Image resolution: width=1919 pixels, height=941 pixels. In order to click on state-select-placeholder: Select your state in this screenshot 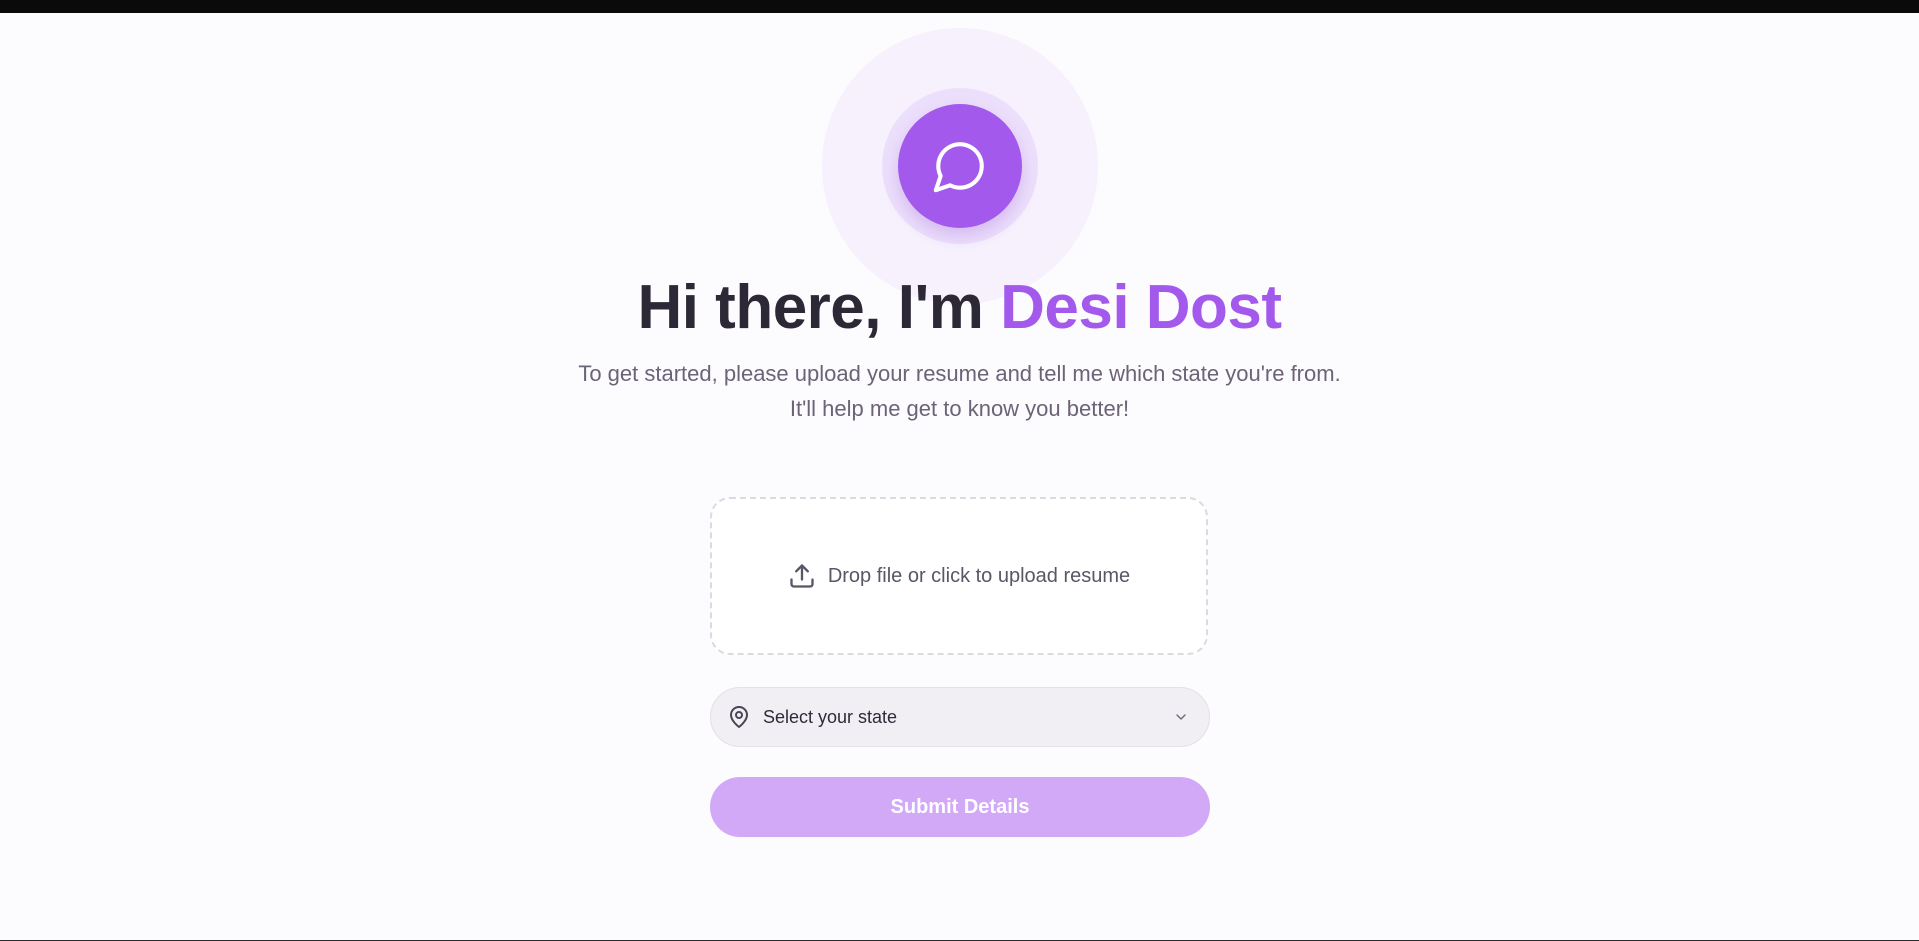, I will do `click(830, 716)`.